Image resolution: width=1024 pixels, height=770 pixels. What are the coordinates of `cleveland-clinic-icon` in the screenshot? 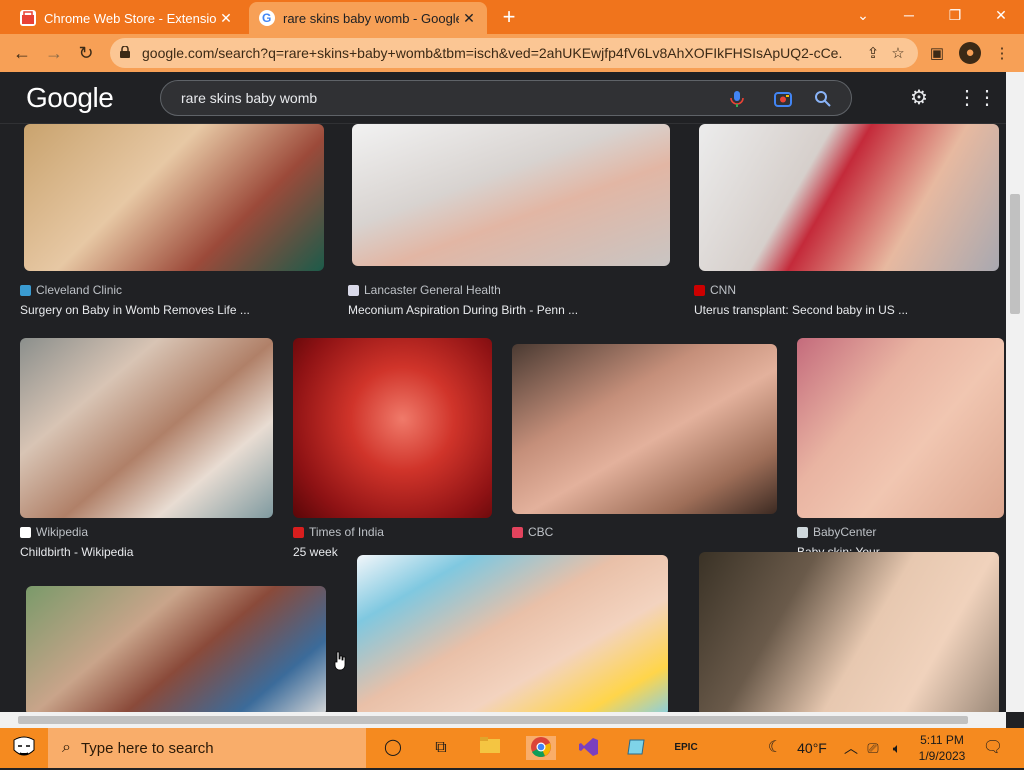 It's located at (25, 290).